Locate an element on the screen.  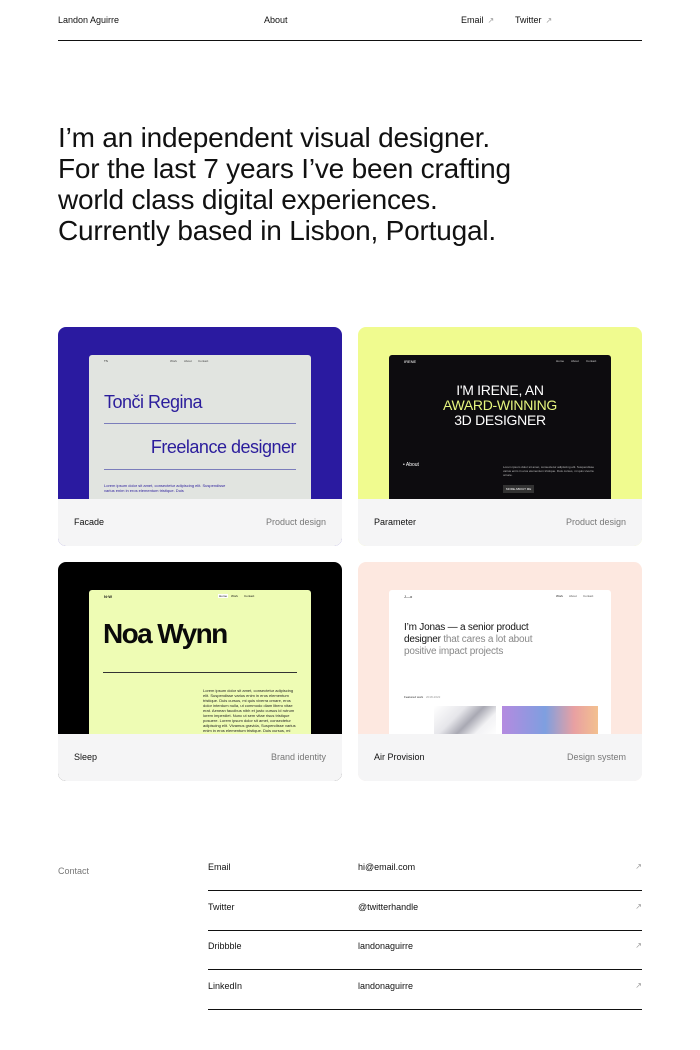
nav-about-link: About is located at coordinates (276, 20).